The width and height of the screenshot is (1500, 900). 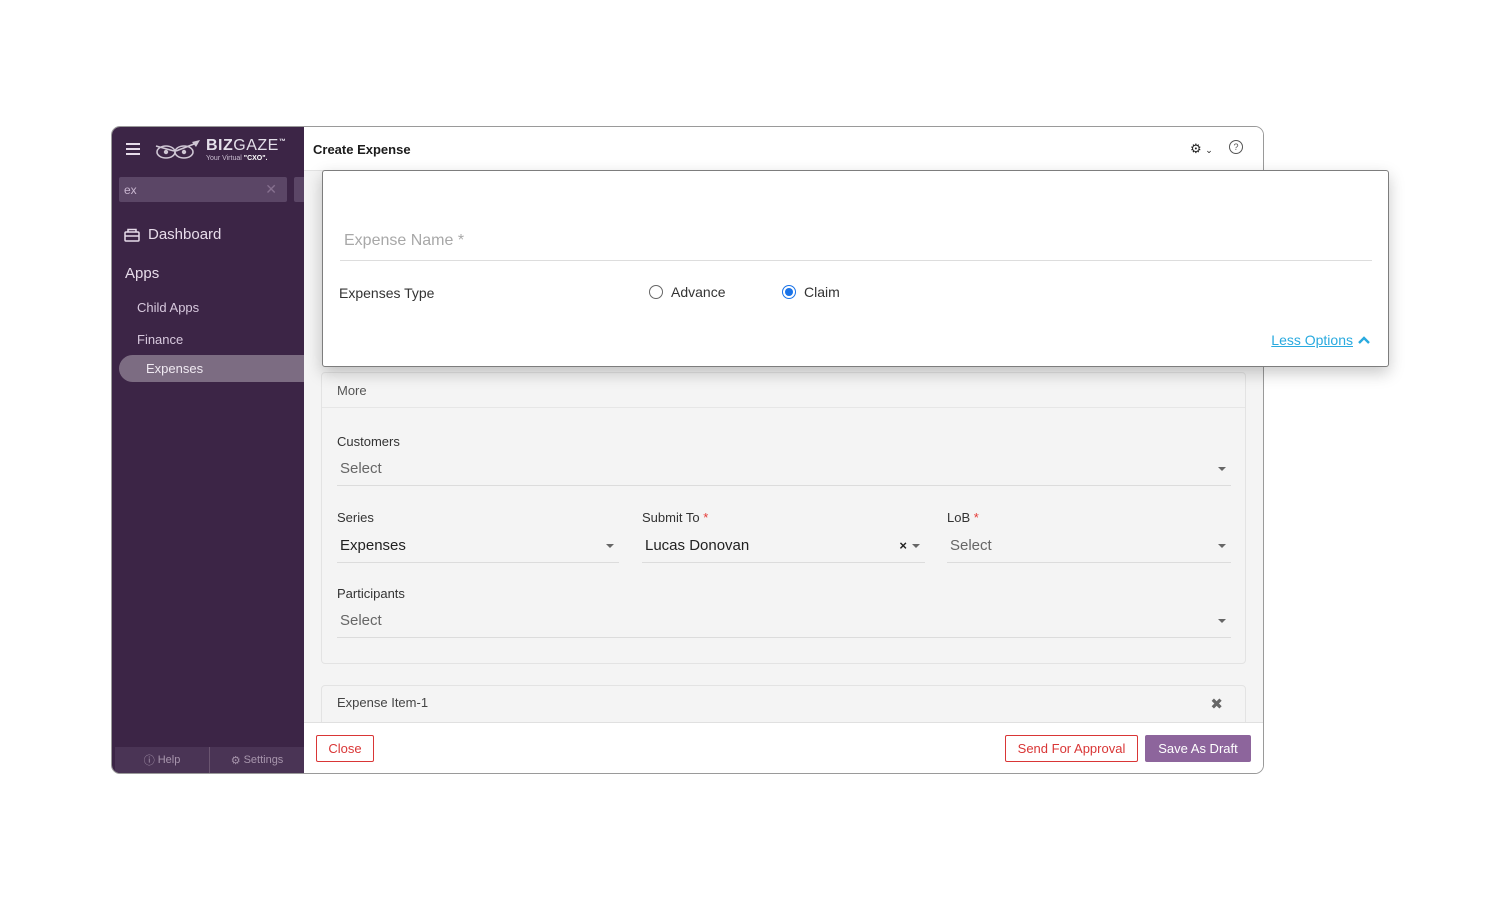 What do you see at coordinates (235, 760) in the screenshot?
I see `settings-gear-icon: ⚙` at bounding box center [235, 760].